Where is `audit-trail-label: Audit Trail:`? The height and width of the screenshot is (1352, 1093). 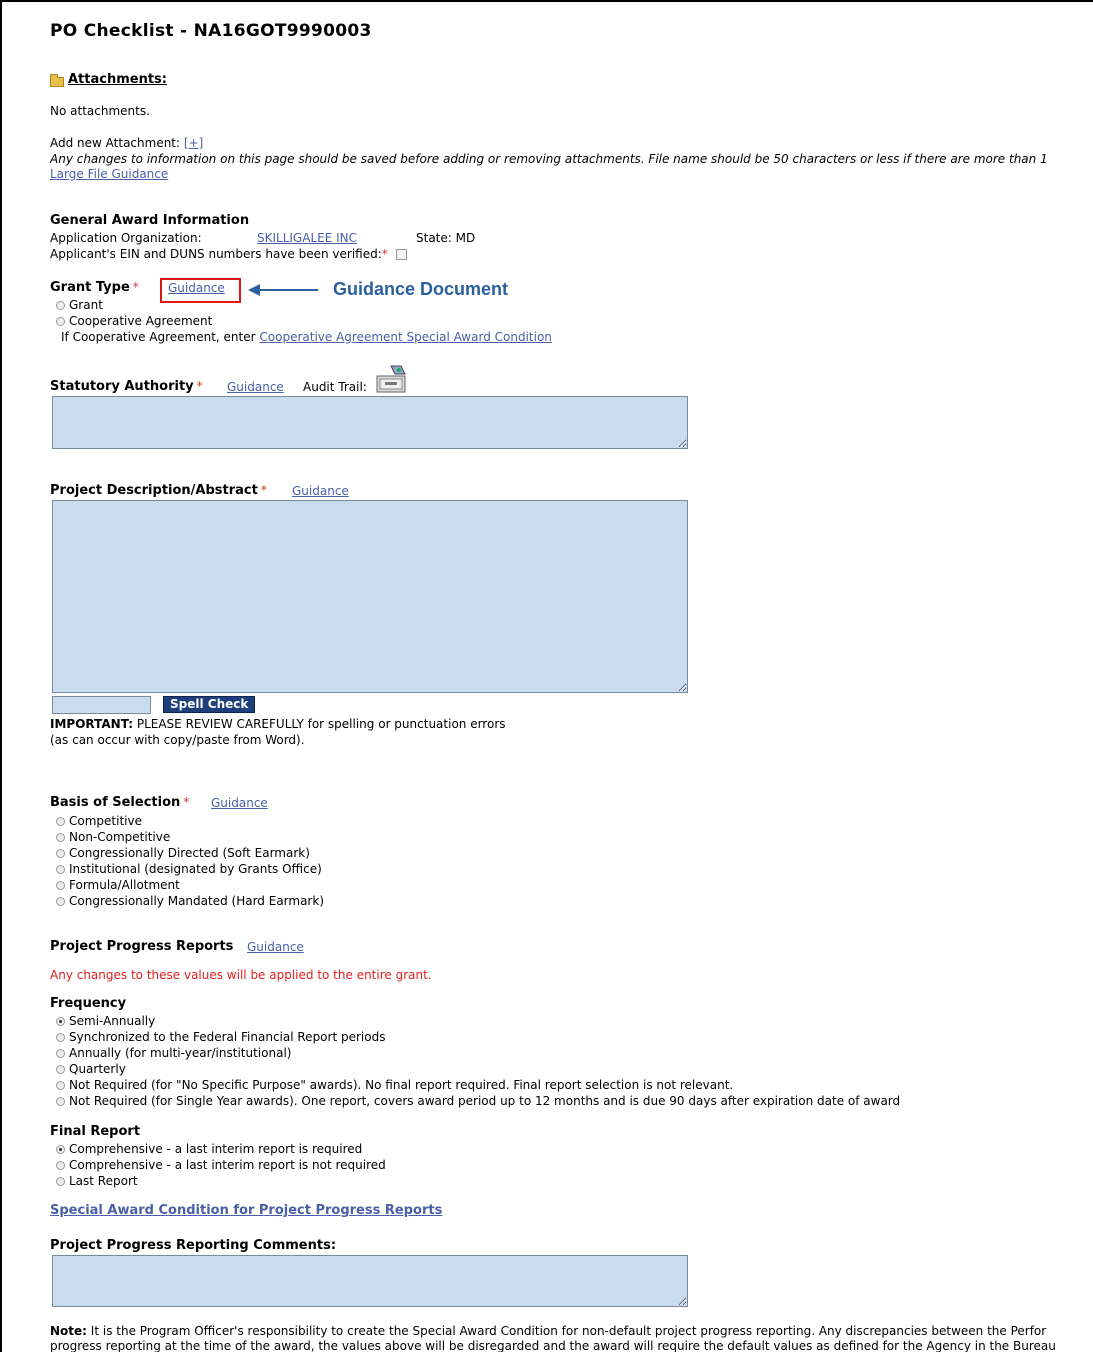 audit-trail-label: Audit Trail: is located at coordinates (335, 387).